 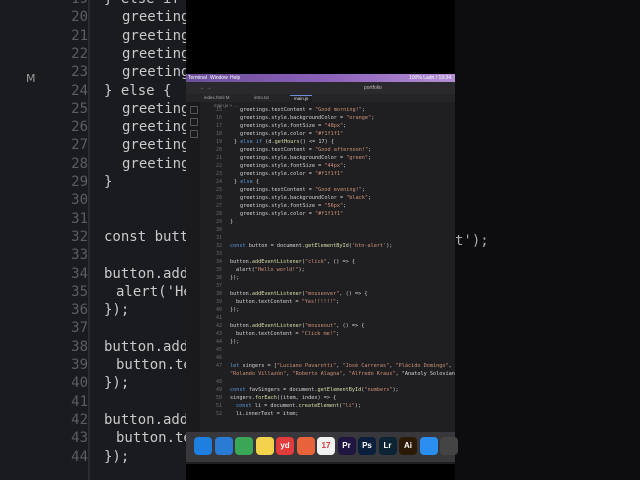 What do you see at coordinates (219, 78) in the screenshot?
I see `menu-window: Window` at bounding box center [219, 78].